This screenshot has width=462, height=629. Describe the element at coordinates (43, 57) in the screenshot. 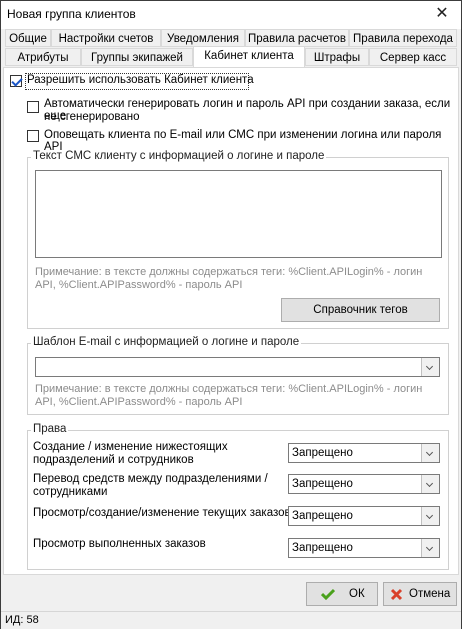

I see `tab-attributes: Атрибуты` at that location.